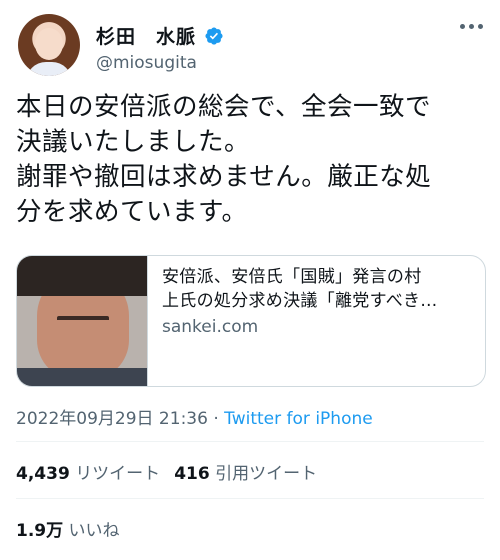 The height and width of the screenshot is (560, 500). Describe the element at coordinates (40, 531) in the screenshot. I see `like-count: 1.9万` at that location.